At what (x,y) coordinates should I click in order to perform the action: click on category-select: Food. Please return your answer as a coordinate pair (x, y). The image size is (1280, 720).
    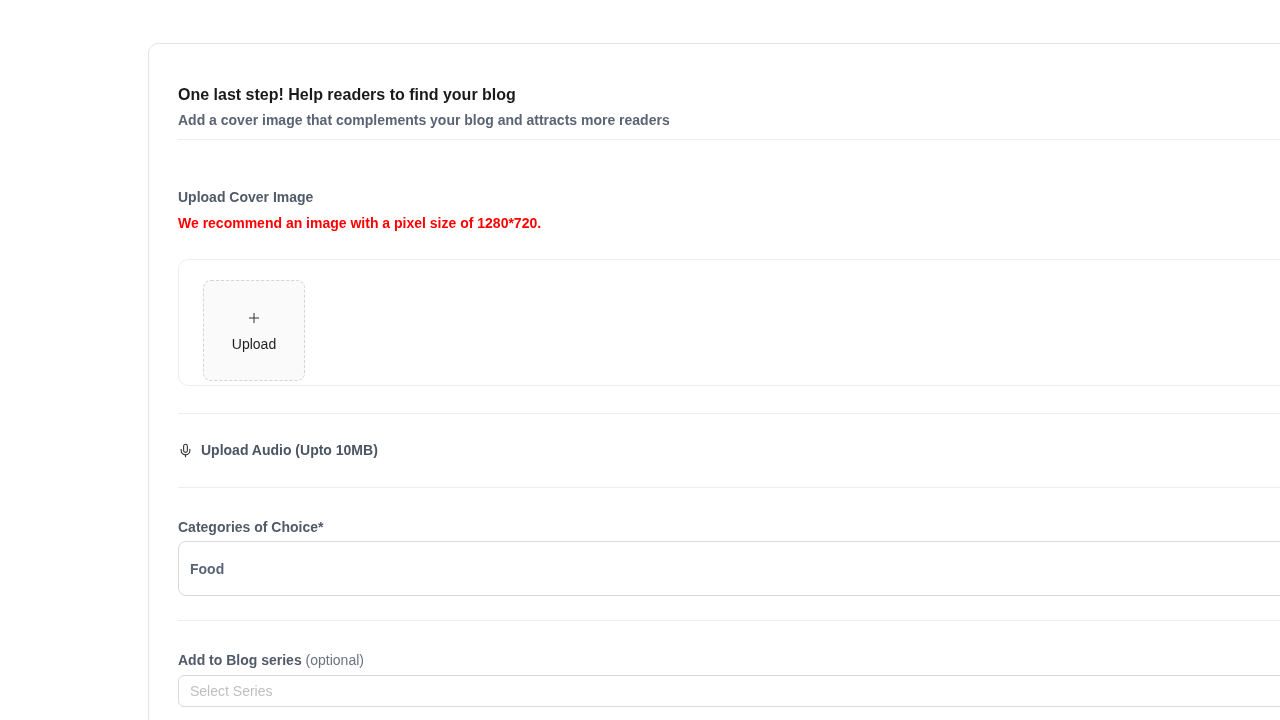
    Looking at the image, I should click on (729, 568).